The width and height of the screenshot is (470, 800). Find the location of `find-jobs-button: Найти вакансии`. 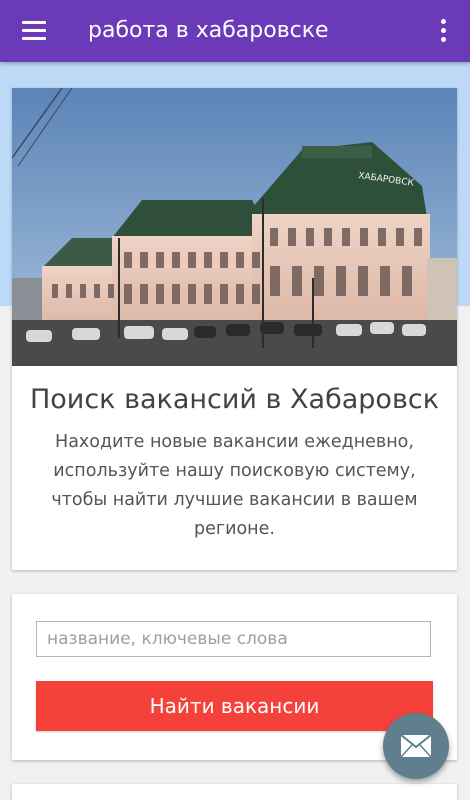

find-jobs-button: Найти вакансии is located at coordinates (234, 706).